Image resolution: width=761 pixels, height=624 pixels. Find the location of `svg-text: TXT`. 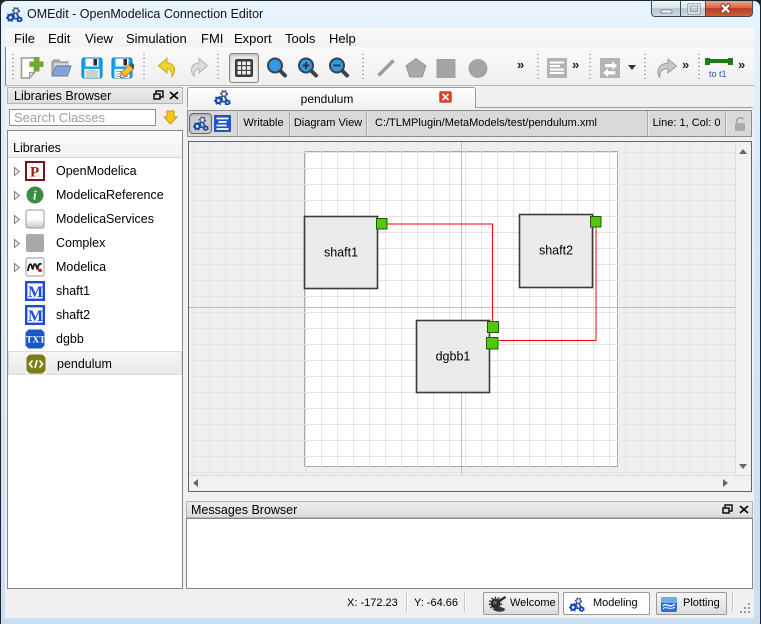

svg-text: TXT is located at coordinates (35, 341).